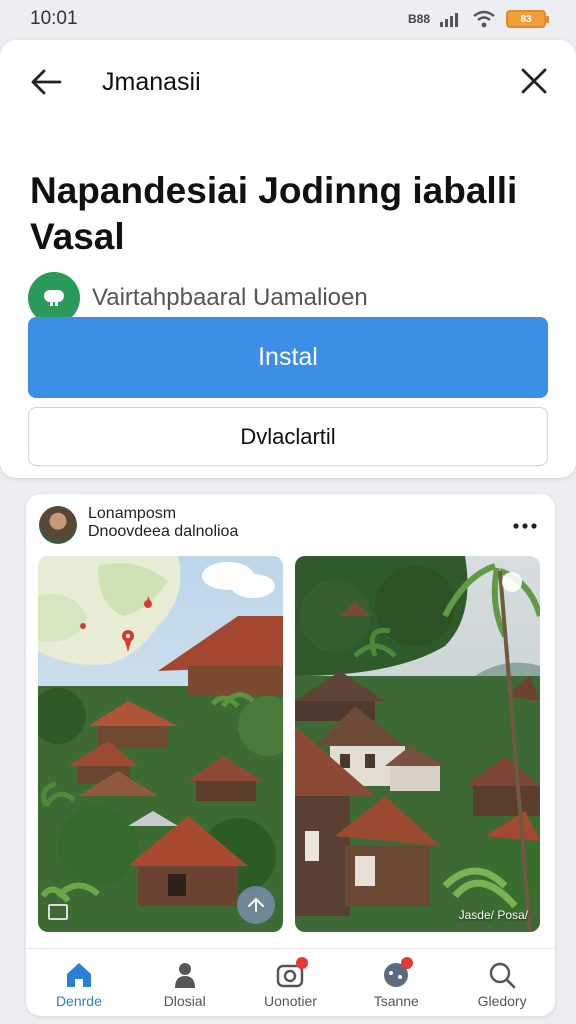 This screenshot has width=576, height=1024. Describe the element at coordinates (418, 19) in the screenshot. I see `network-label: B88` at that location.